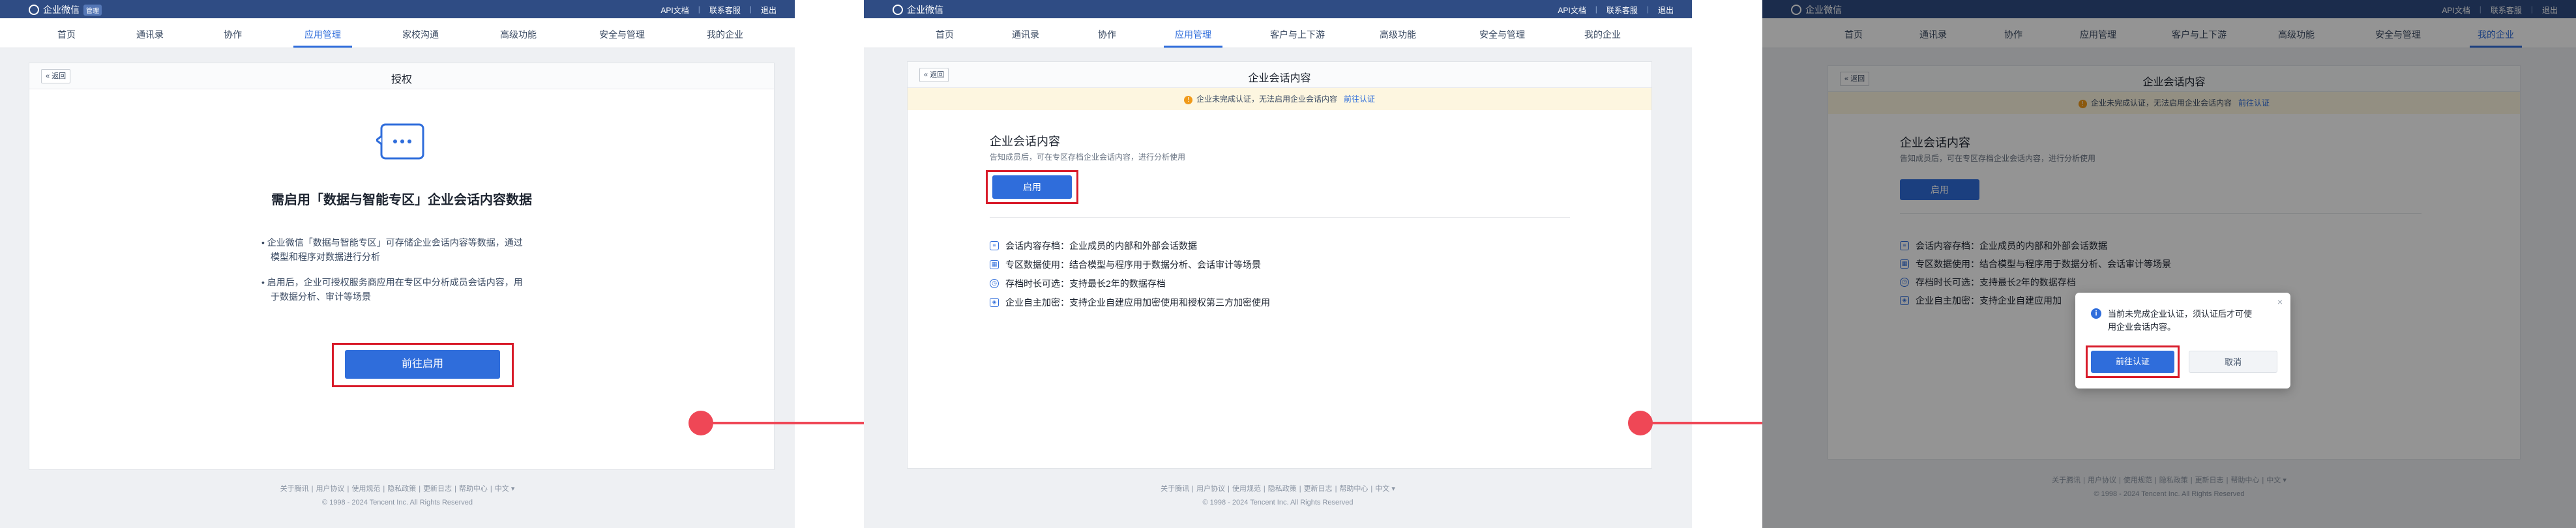 This screenshot has width=2576, height=528. Describe the element at coordinates (92, 10) in the screenshot. I see `admin-badge: 管理` at that location.